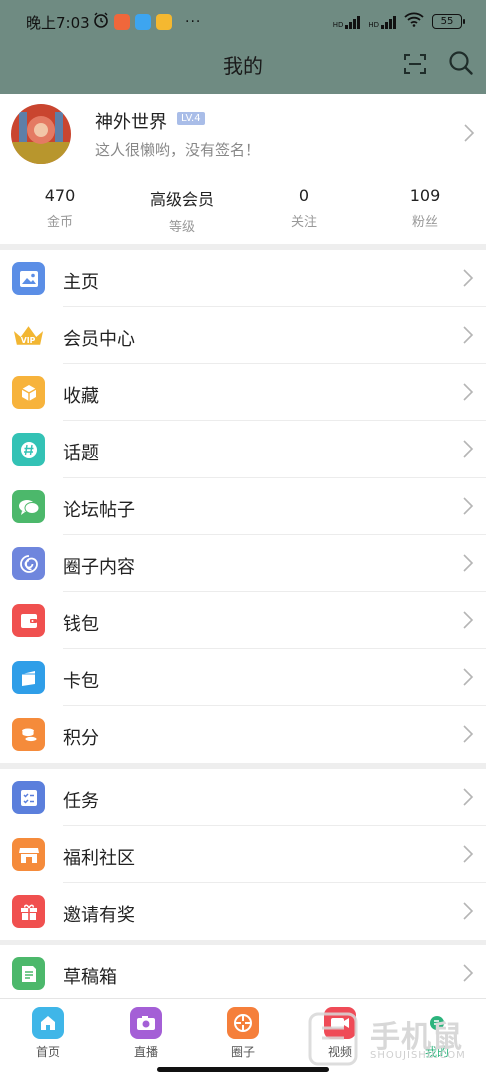  What do you see at coordinates (347, 22) in the screenshot?
I see `signal-icon: HD` at bounding box center [347, 22].